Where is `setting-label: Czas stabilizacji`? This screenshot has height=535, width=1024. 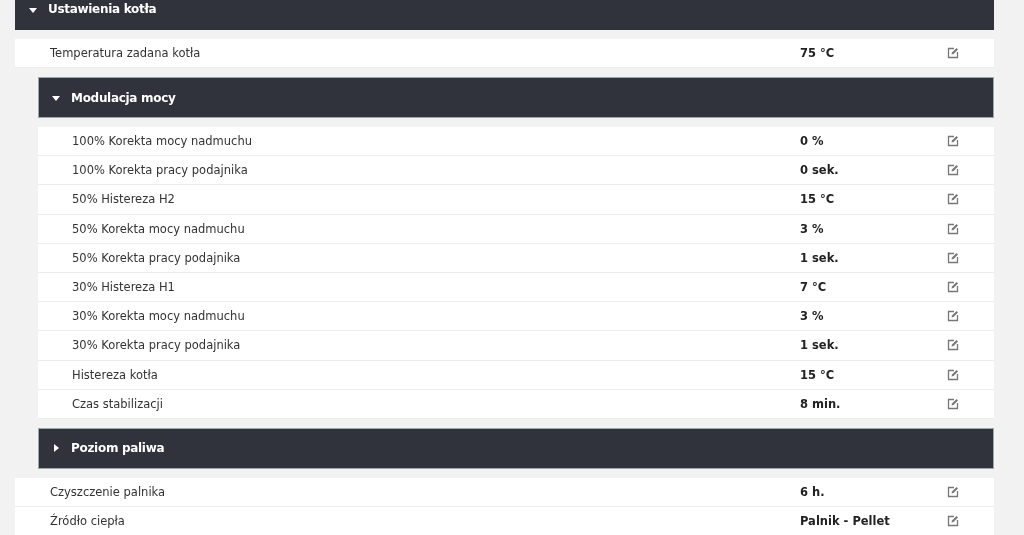
setting-label: Czas stabilizacji is located at coordinates (118, 403).